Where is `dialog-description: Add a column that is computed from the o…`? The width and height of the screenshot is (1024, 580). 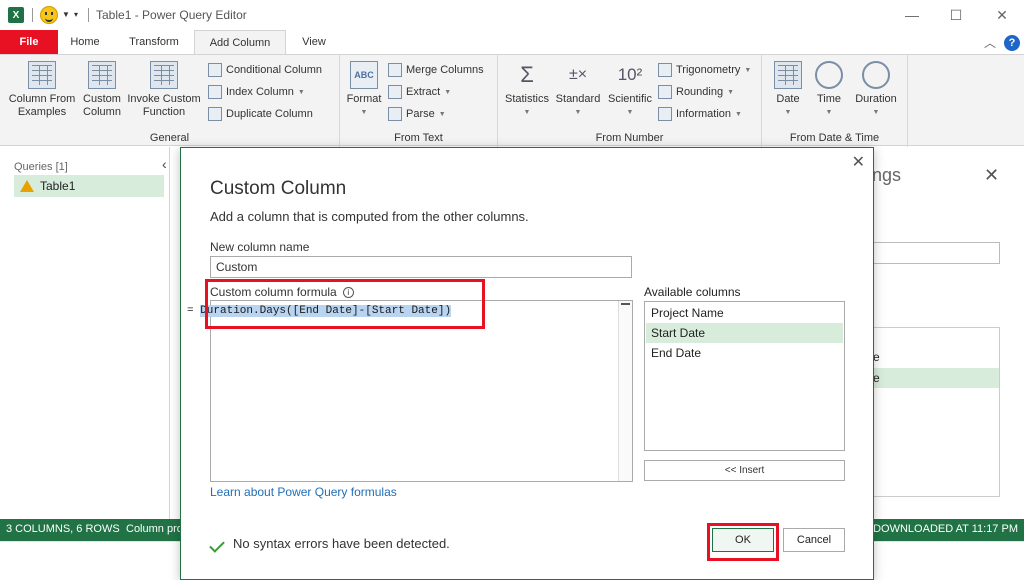 dialog-description: Add a column that is computed from the o… is located at coordinates (369, 216).